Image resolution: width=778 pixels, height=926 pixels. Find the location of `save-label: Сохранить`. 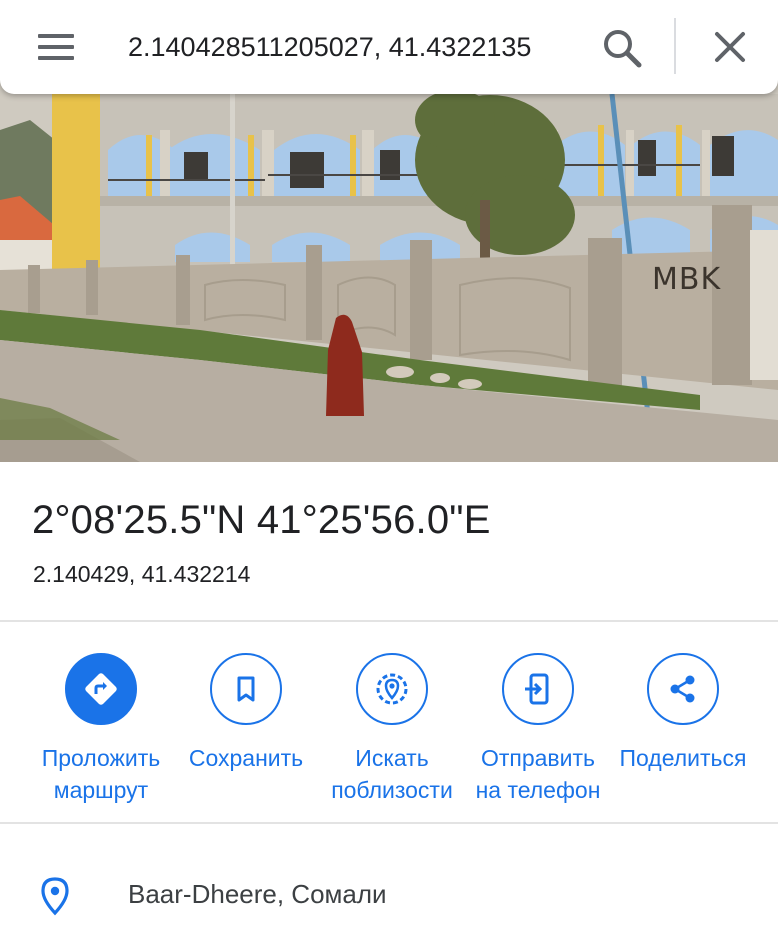

save-label: Сохранить is located at coordinates (246, 758).